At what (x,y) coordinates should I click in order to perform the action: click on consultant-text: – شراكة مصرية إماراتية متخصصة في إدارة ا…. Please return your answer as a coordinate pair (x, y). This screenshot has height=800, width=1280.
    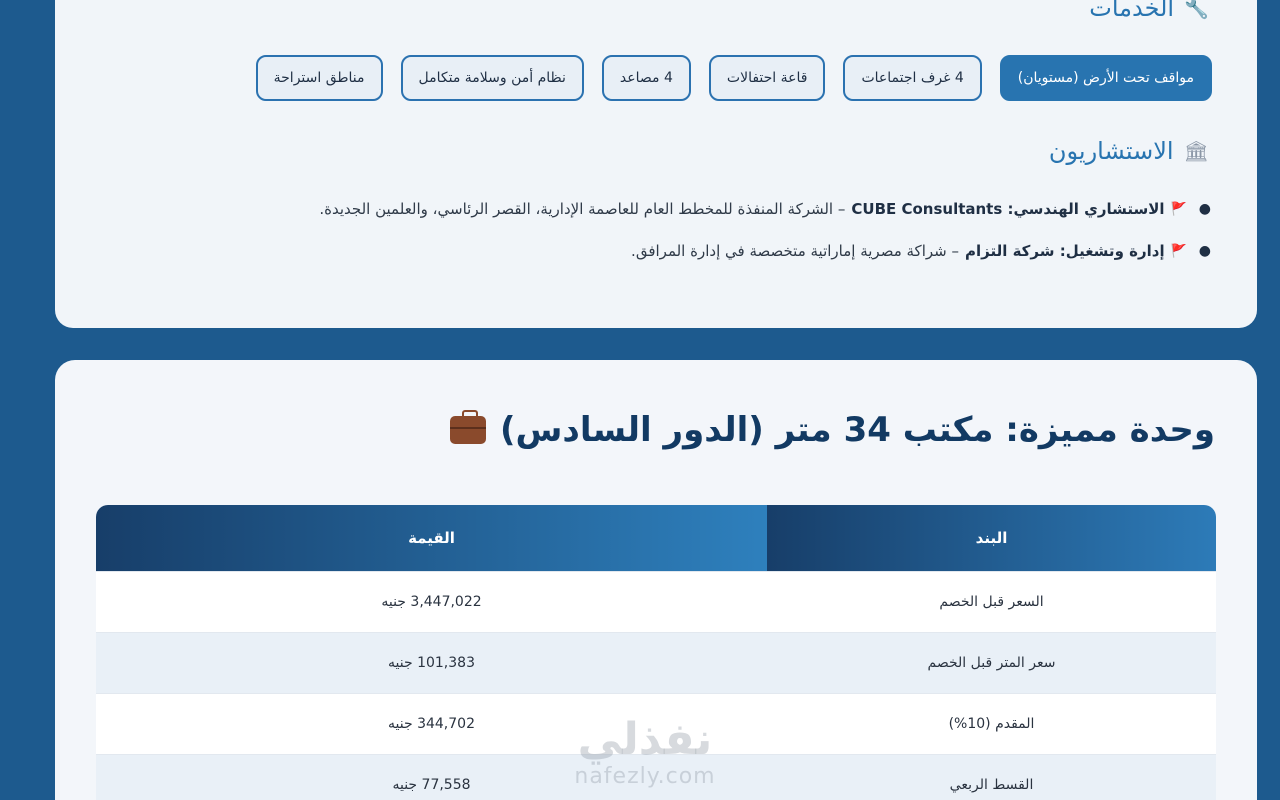
    Looking at the image, I should click on (795, 251).